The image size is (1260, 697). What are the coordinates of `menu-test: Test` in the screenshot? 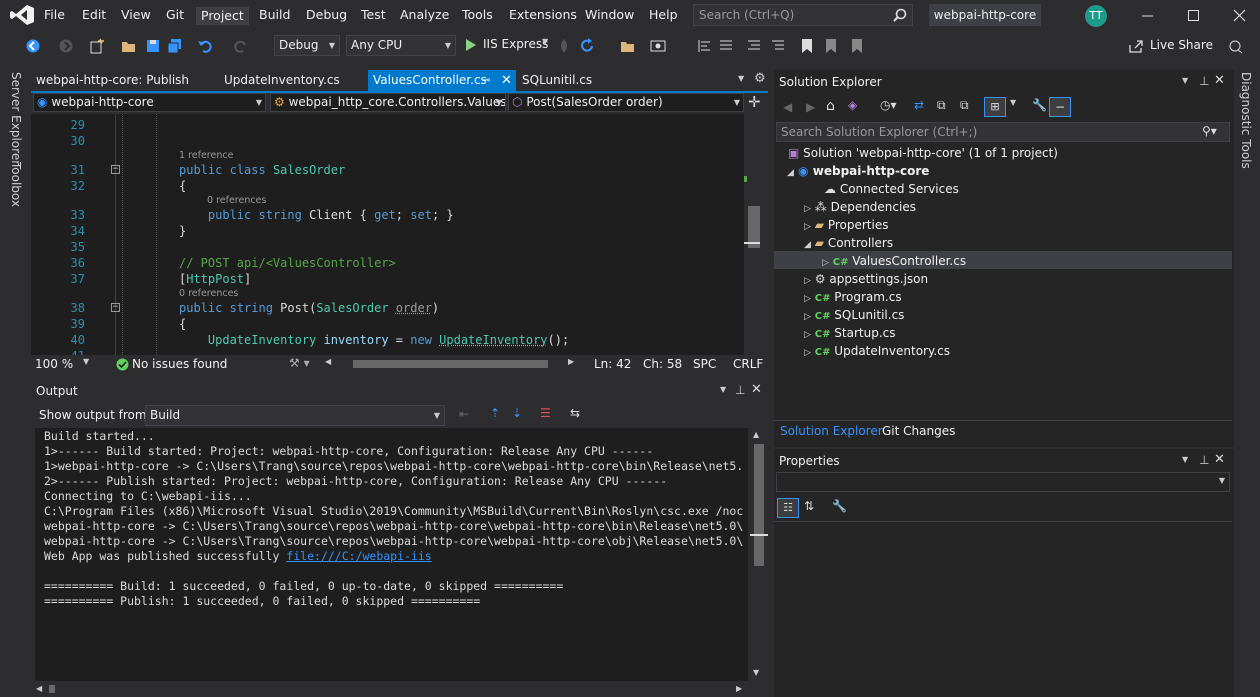 It's located at (373, 16).